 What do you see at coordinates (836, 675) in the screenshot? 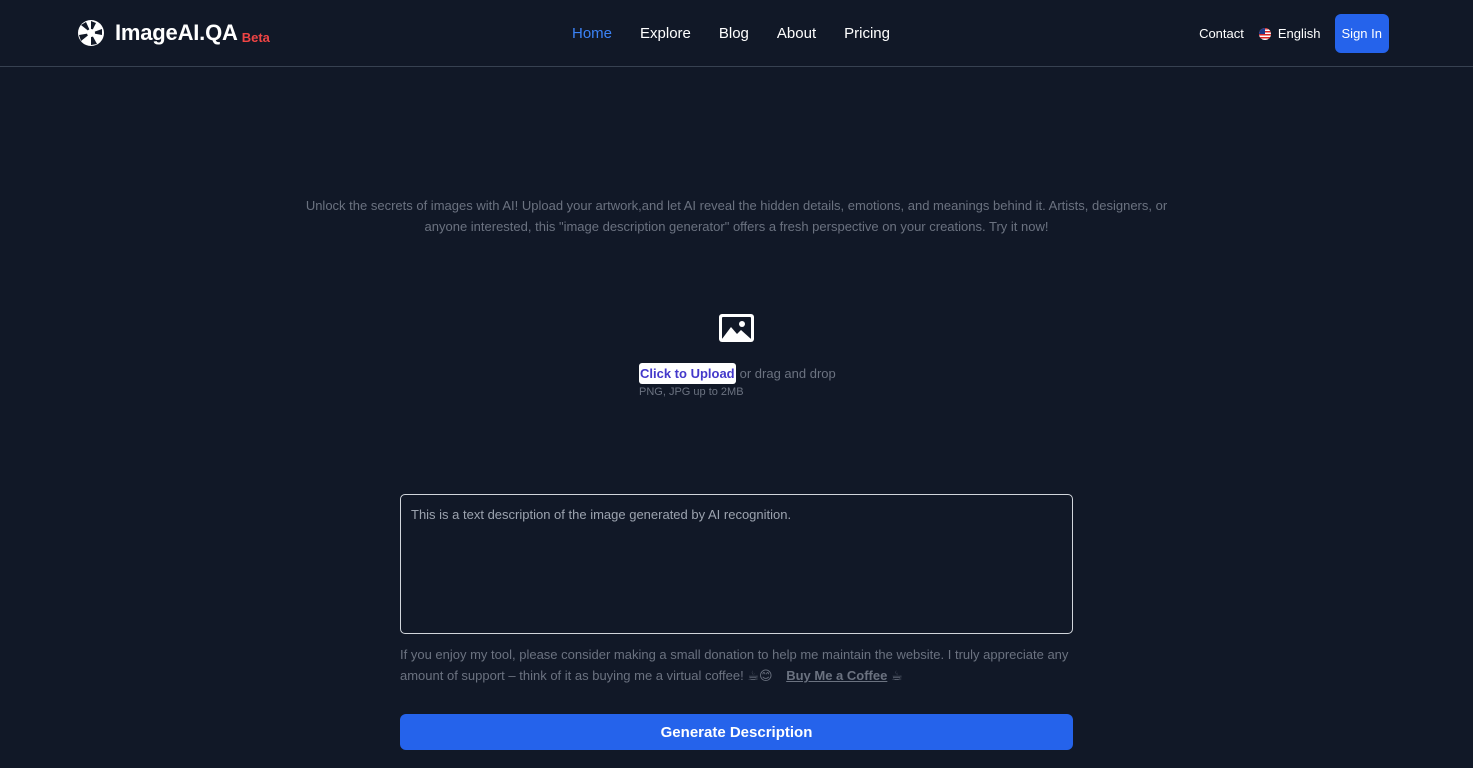
I see `buy-me-a-coffee-link: Buy Me a Coffee` at bounding box center [836, 675].